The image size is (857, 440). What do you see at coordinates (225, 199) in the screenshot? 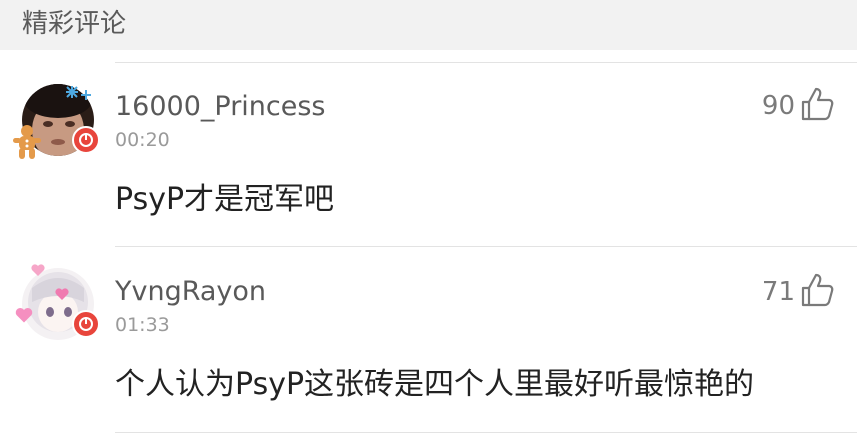
I see `comment-text: PsyP才是冠军吧` at bounding box center [225, 199].